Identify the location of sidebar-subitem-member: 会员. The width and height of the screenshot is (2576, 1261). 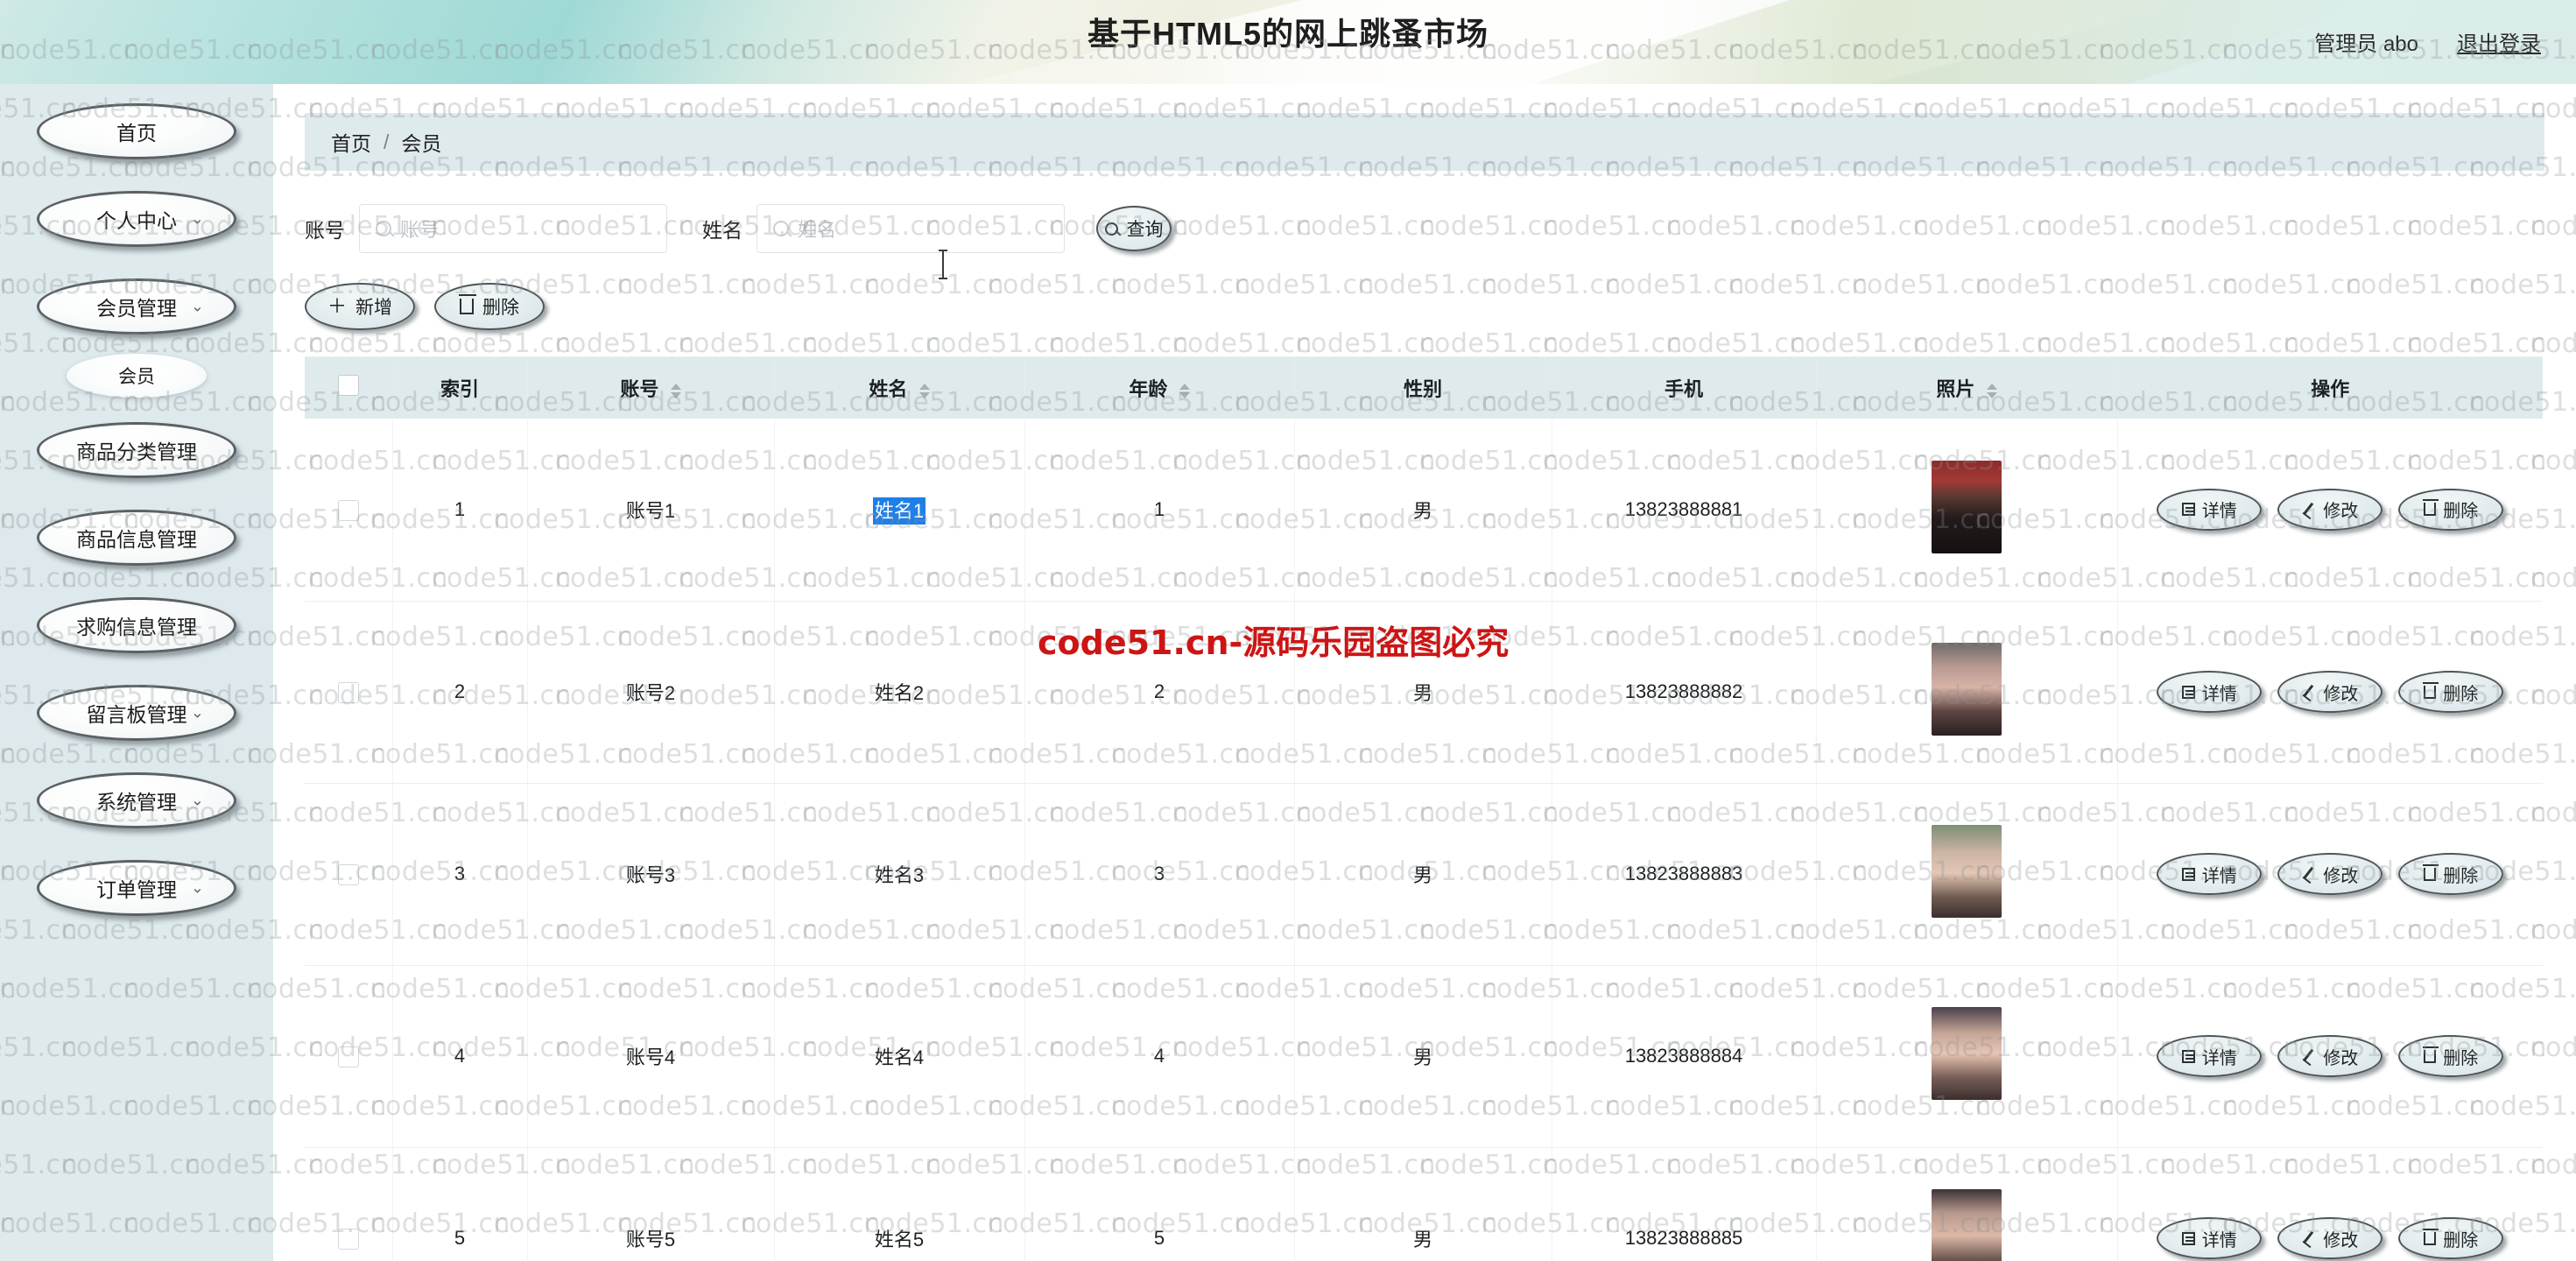
(137, 376).